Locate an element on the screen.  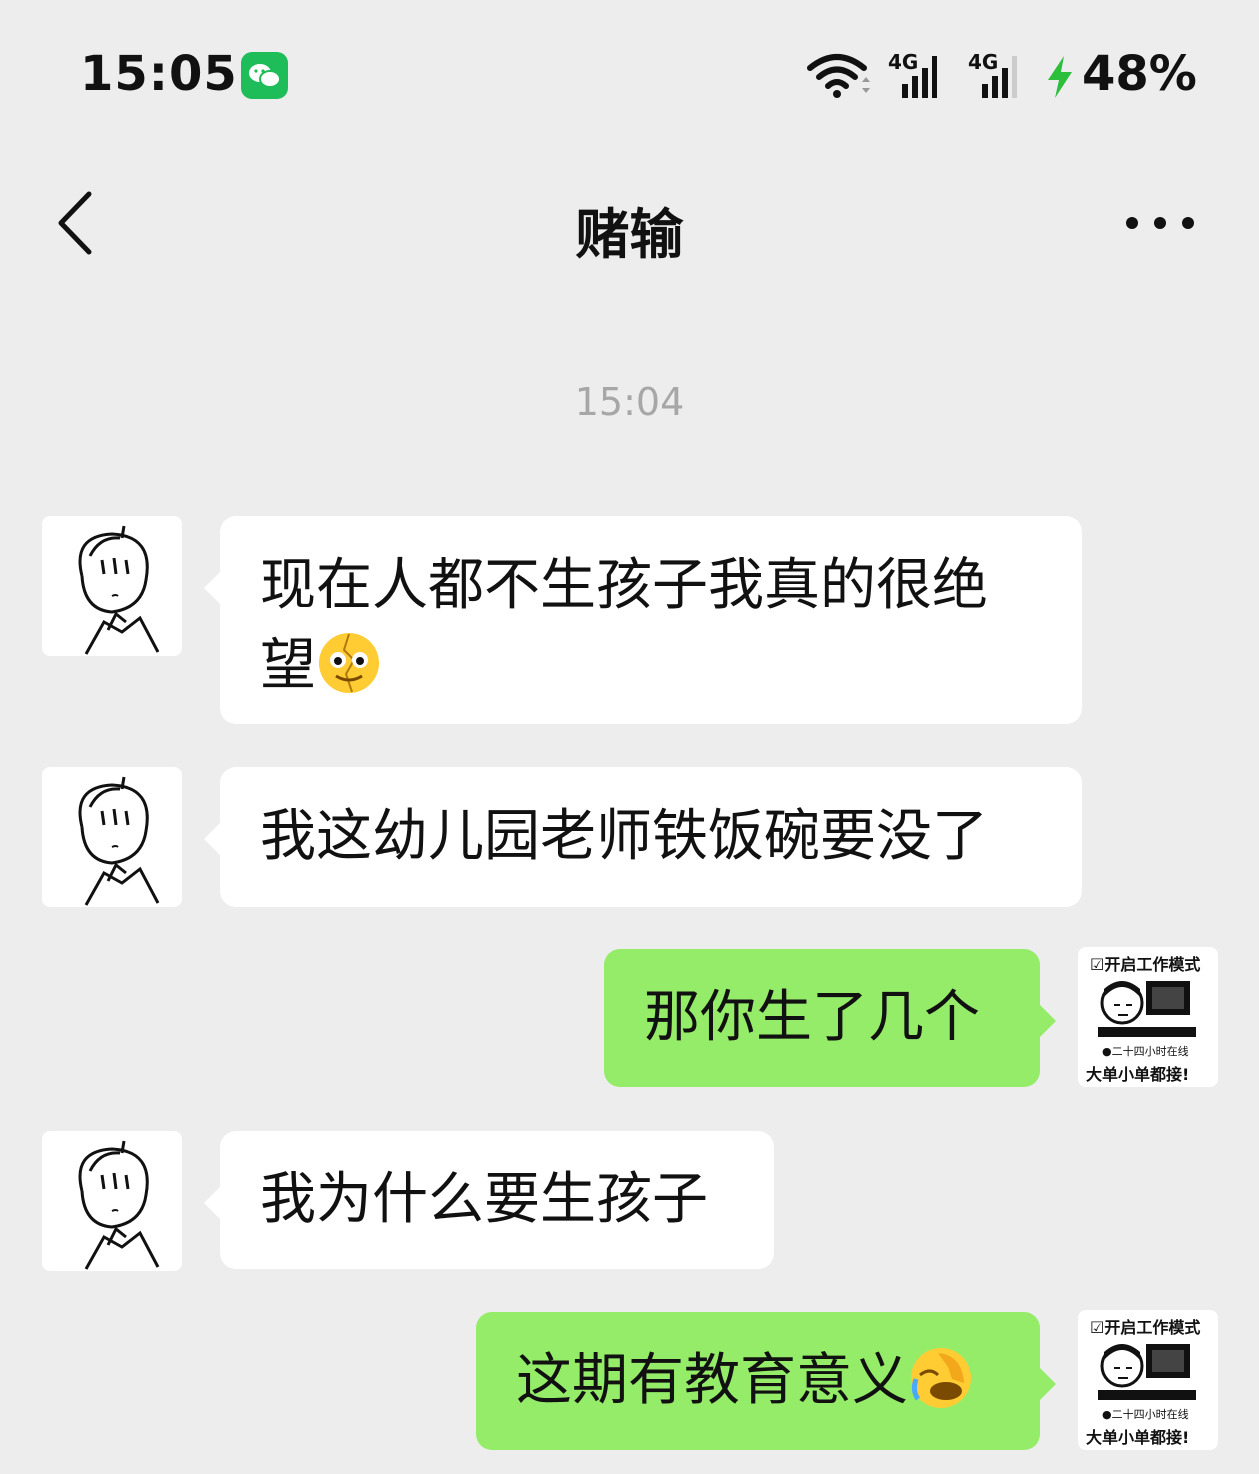
battery-level: 48% is located at coordinates (1139, 74).